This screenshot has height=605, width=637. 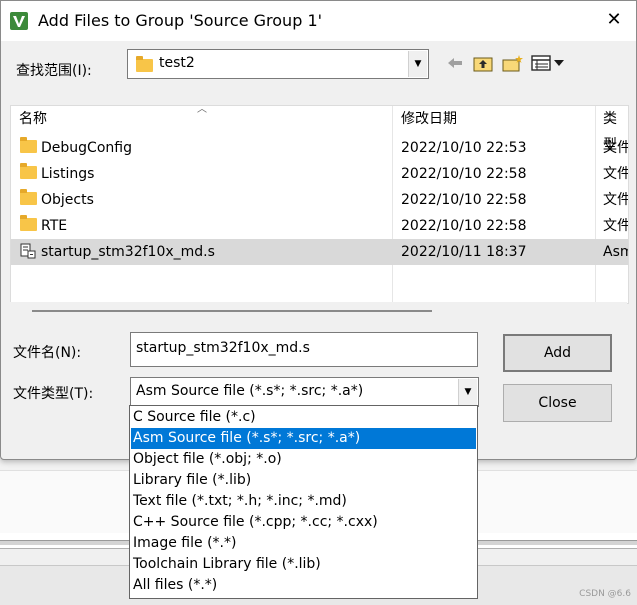 I want to click on look-in-label: 查找范围(I):, so click(x=54, y=71).